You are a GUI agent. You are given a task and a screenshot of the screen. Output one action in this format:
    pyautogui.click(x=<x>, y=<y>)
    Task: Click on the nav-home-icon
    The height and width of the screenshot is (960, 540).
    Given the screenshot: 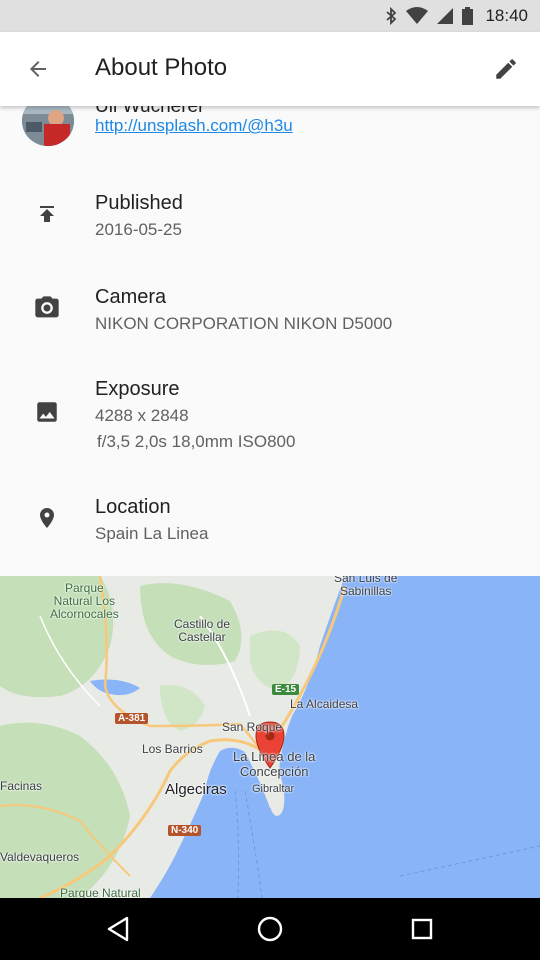 What is the action you would take?
    pyautogui.click(x=270, y=929)
    